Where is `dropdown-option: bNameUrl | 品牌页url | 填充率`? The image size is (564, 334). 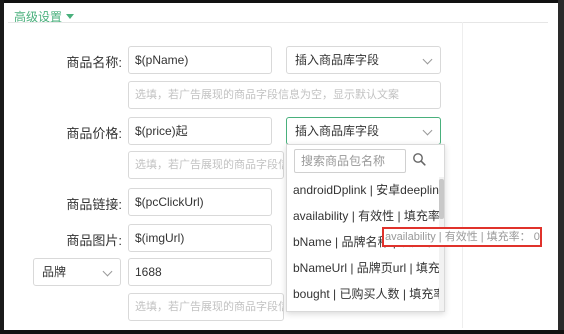
dropdown-option: bNameUrl | 品牌页url | 填充率 is located at coordinates (365, 268).